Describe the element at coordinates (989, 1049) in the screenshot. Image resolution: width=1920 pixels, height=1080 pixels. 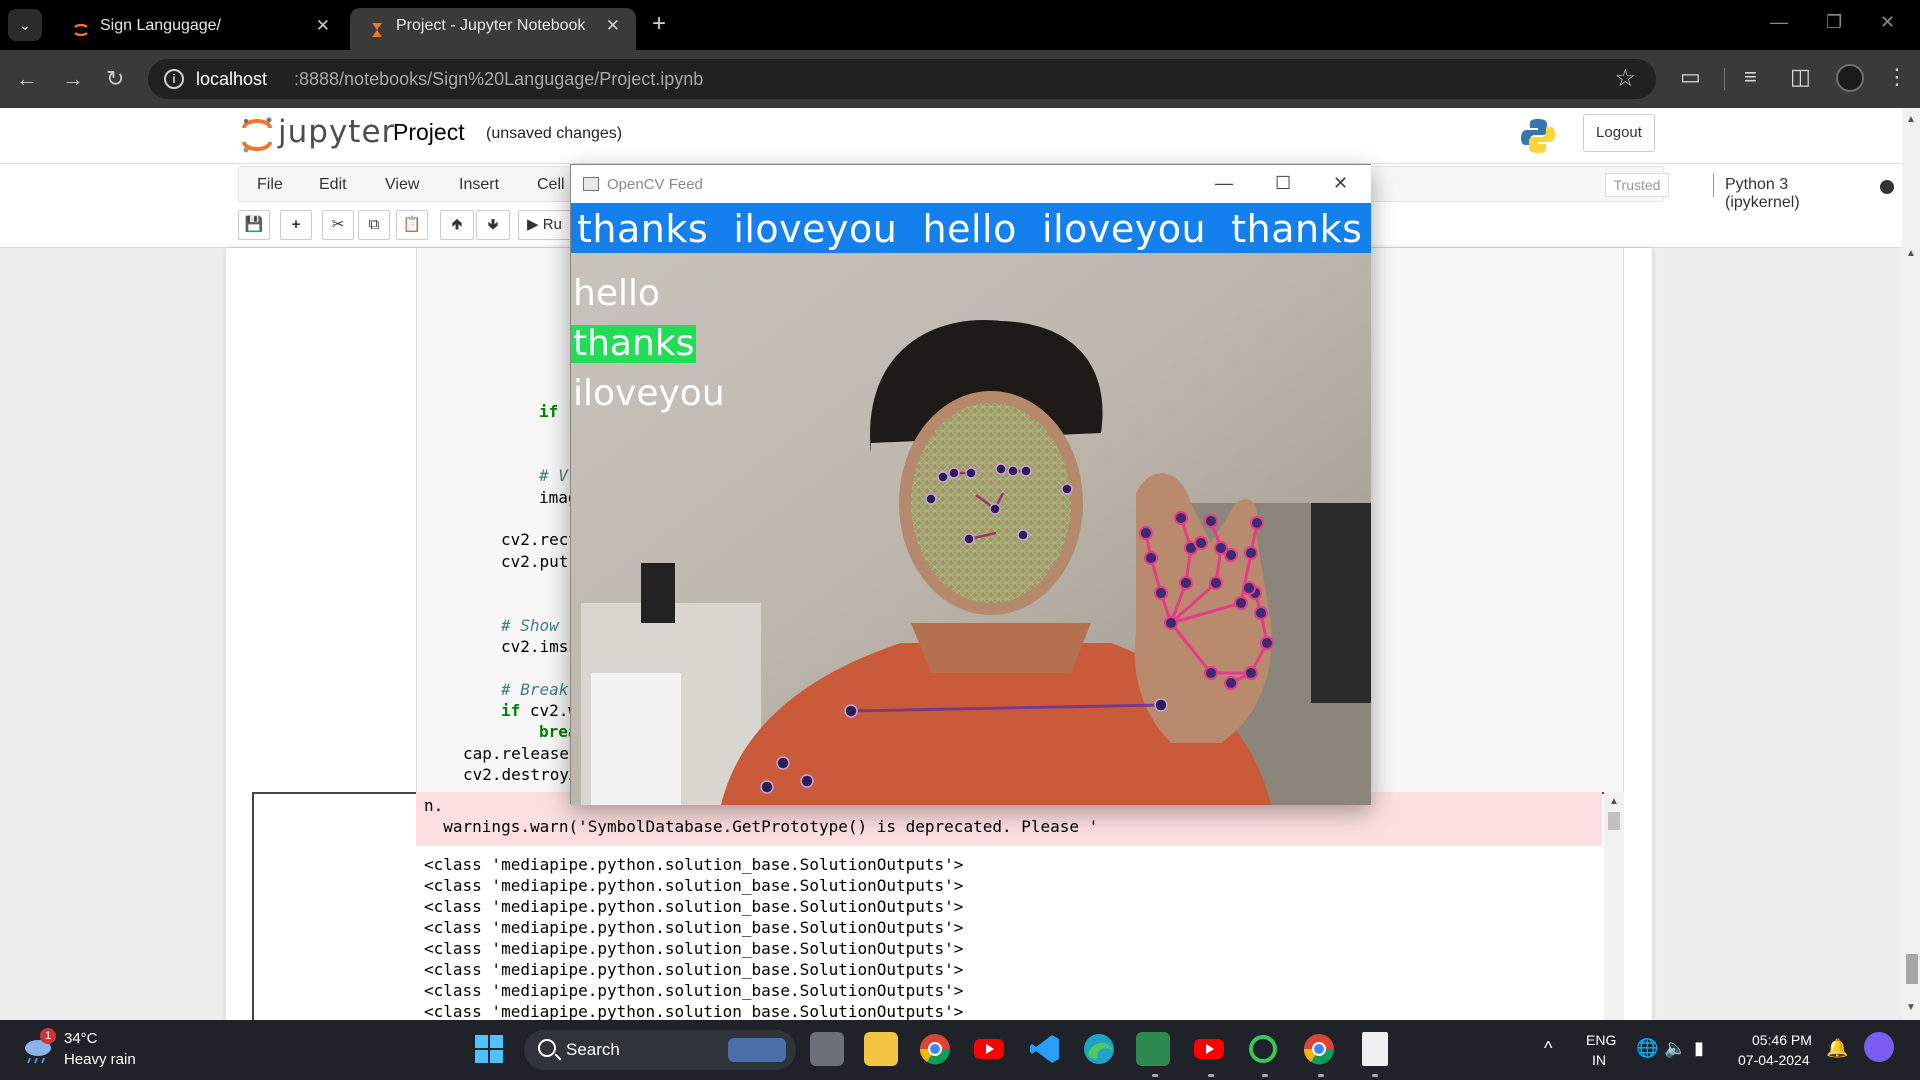
I see `youtube-icon` at that location.